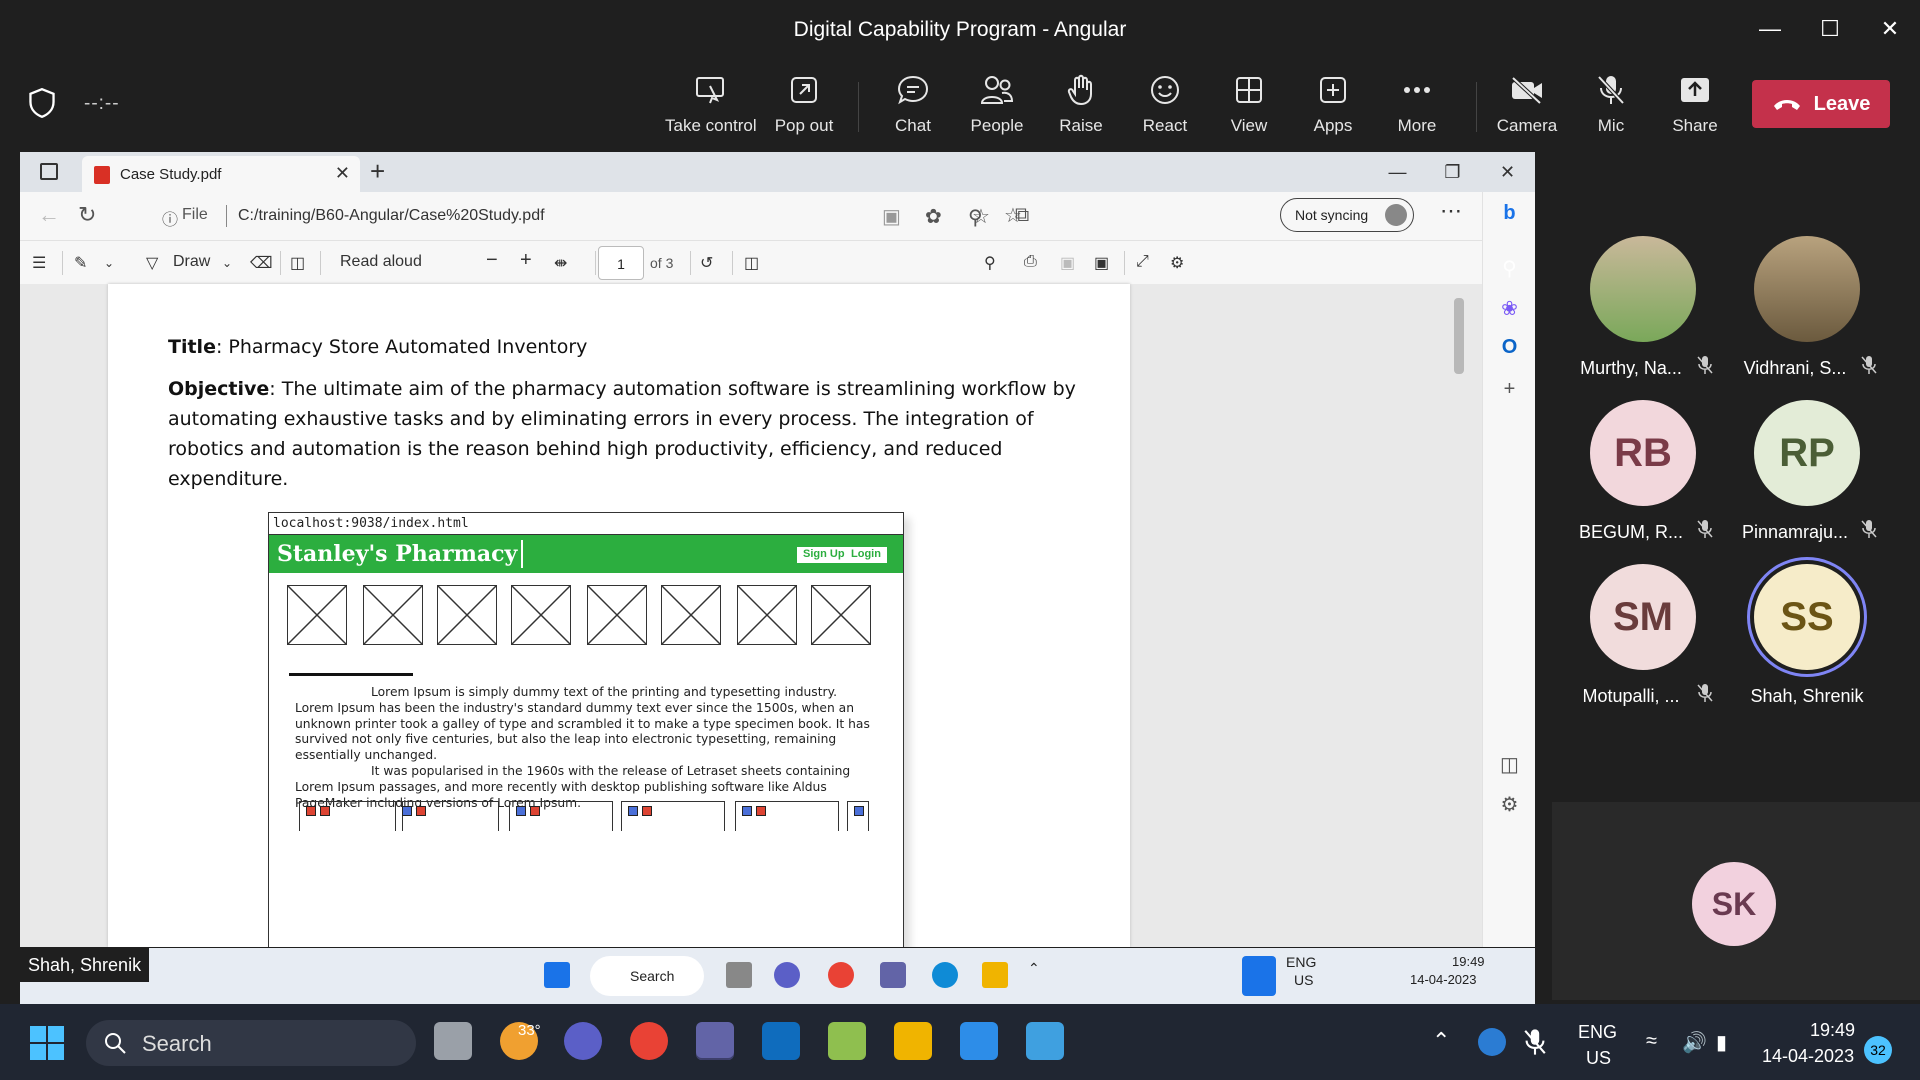  Describe the element at coordinates (1452, 172) in the screenshot. I see `browser-restore-button: ❐` at that location.